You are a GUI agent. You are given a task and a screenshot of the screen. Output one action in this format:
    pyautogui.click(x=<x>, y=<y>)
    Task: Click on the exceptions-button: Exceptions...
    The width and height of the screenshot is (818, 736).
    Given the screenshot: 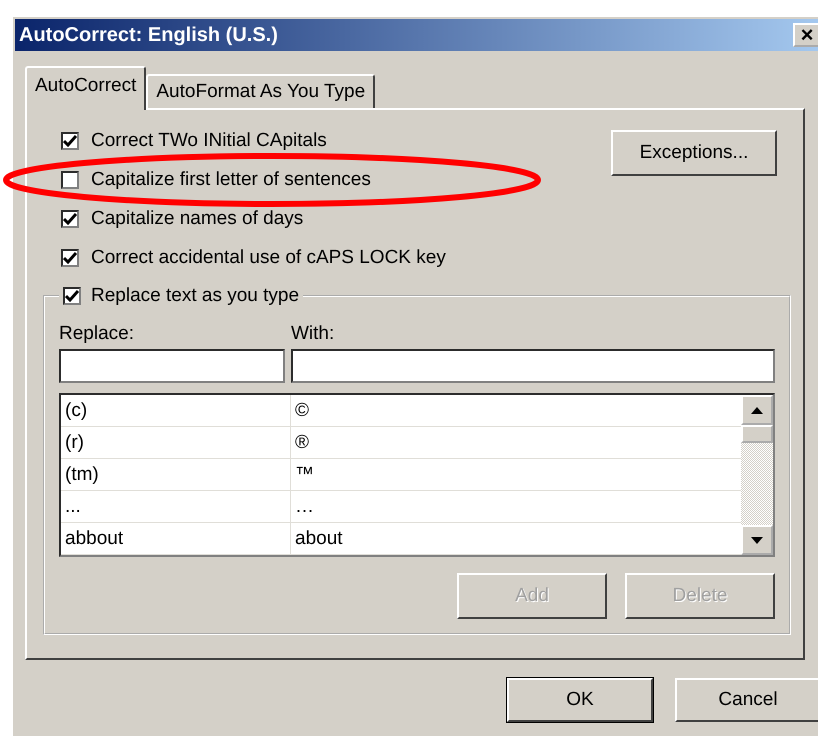 What is the action you would take?
    pyautogui.click(x=694, y=153)
    